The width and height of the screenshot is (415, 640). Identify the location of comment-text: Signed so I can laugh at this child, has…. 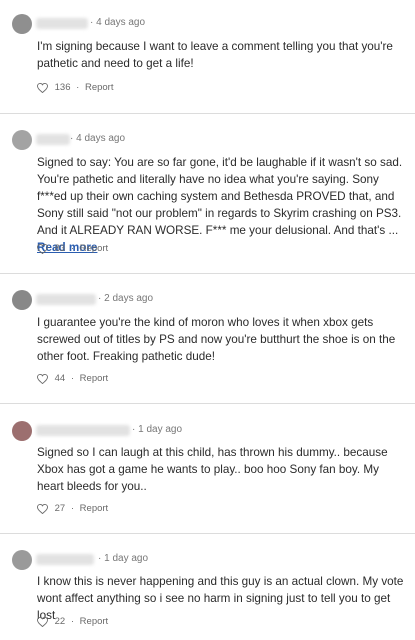
(212, 469).